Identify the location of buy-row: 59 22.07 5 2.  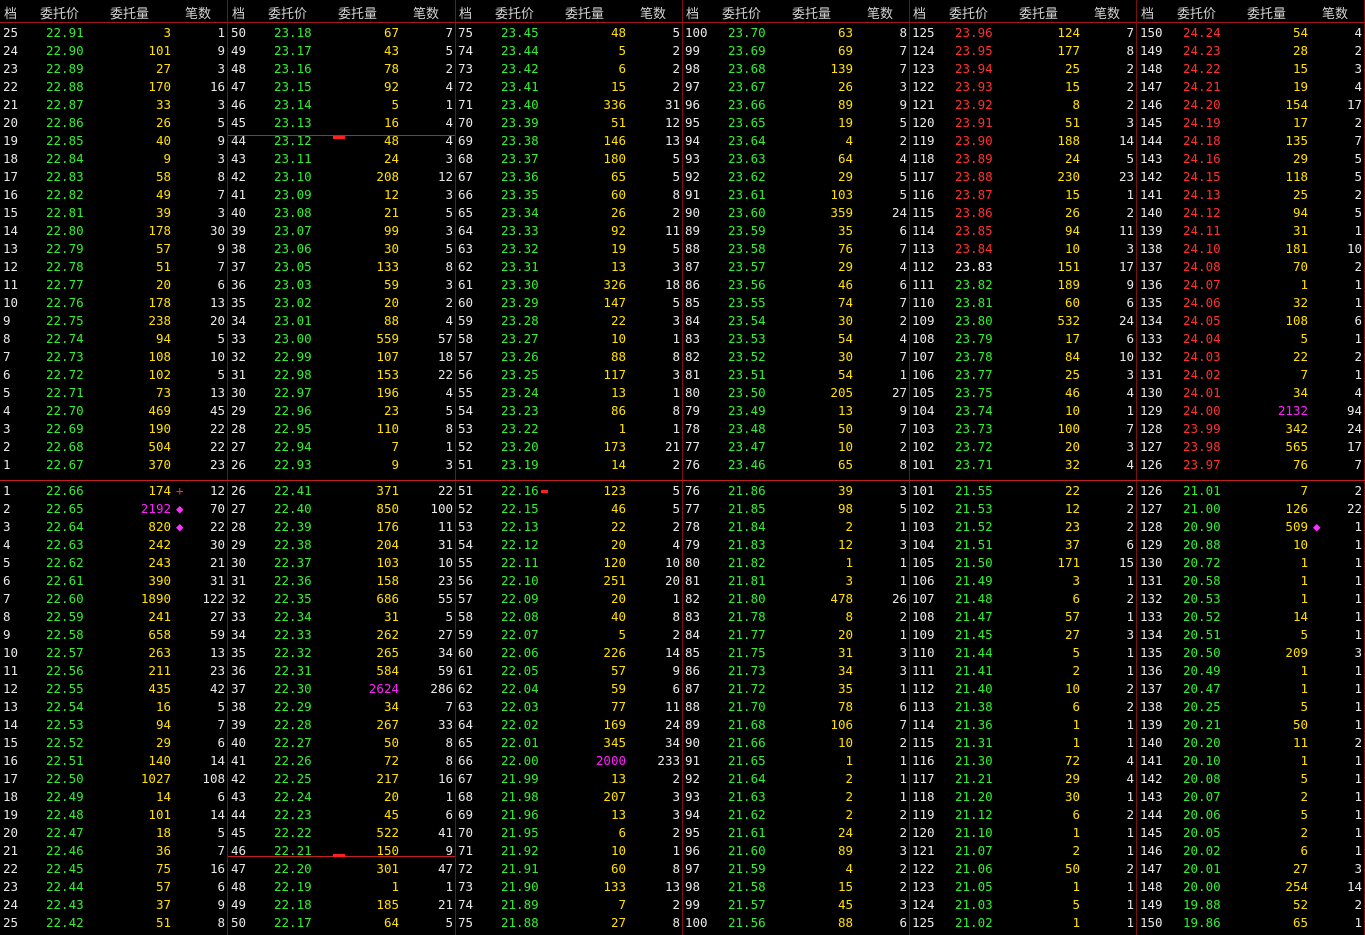
(568, 634).